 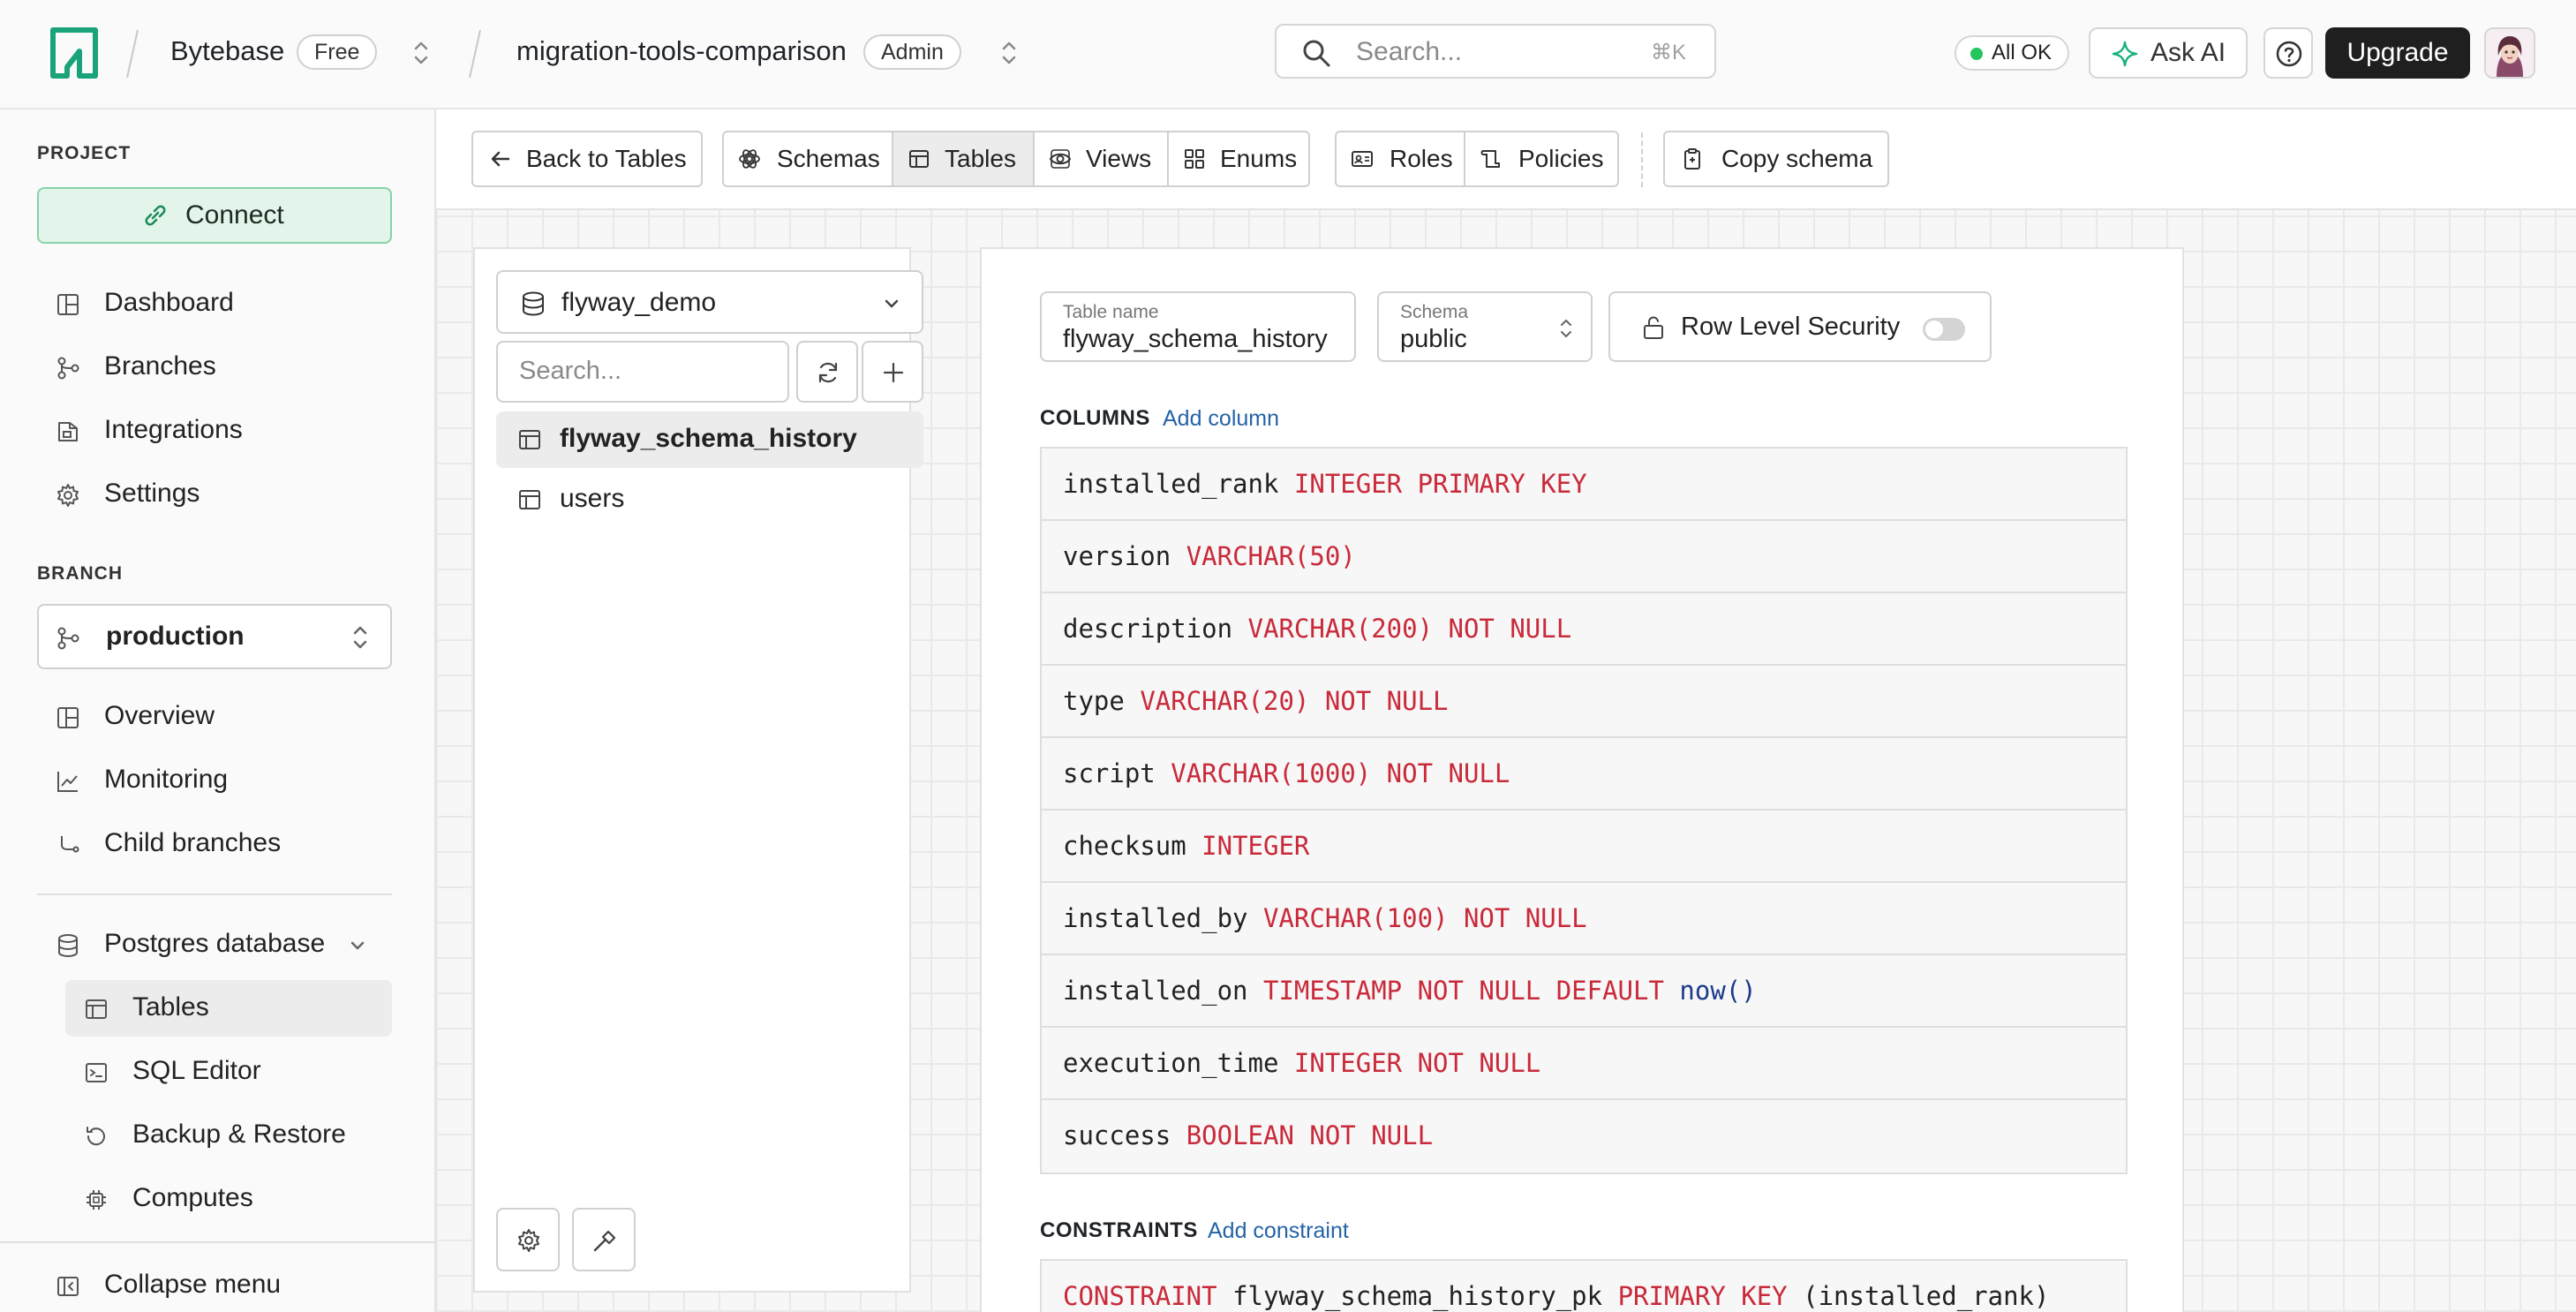 What do you see at coordinates (1195, 158) in the screenshot?
I see `grid-icon` at bounding box center [1195, 158].